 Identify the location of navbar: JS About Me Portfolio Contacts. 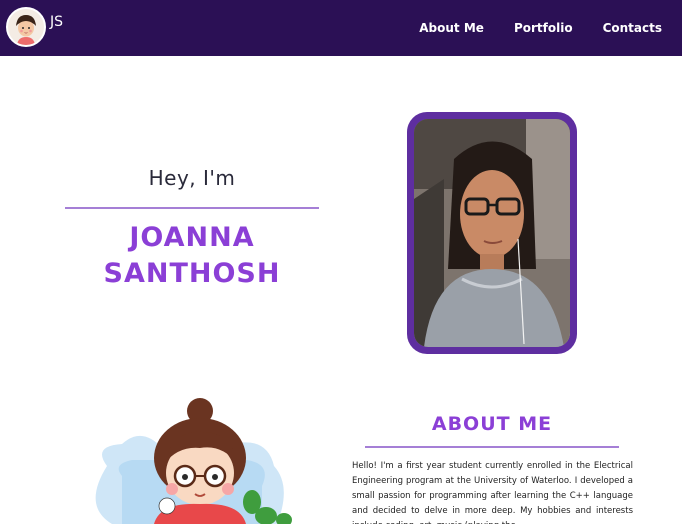
(341, 28).